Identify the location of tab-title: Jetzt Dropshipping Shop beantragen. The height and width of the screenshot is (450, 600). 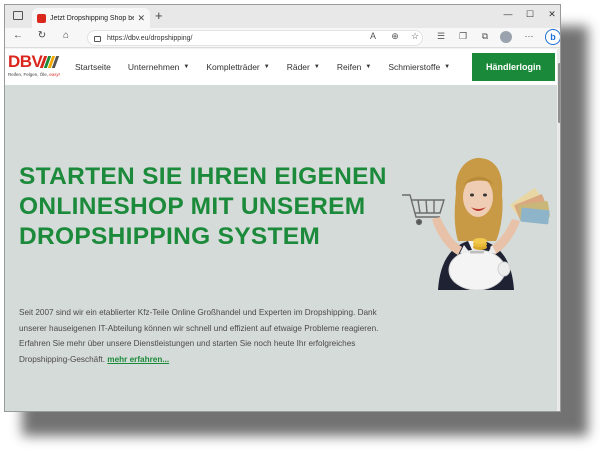
(92, 18).